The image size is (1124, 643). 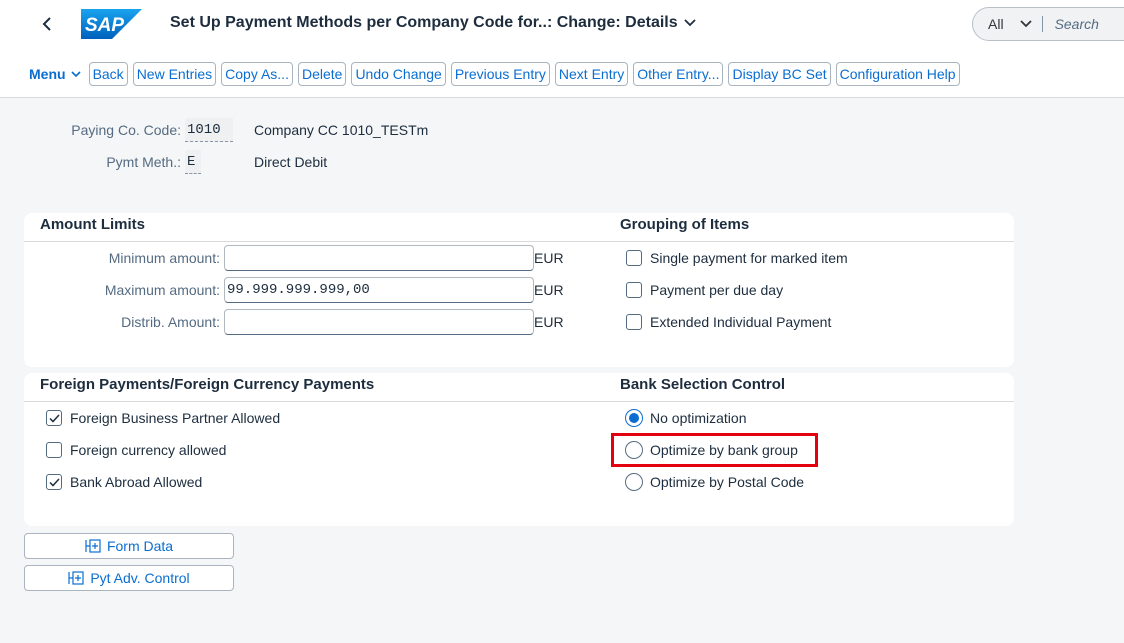 I want to click on pyt-adv-control-label: Pyt Adv. Control, so click(x=140, y=578).